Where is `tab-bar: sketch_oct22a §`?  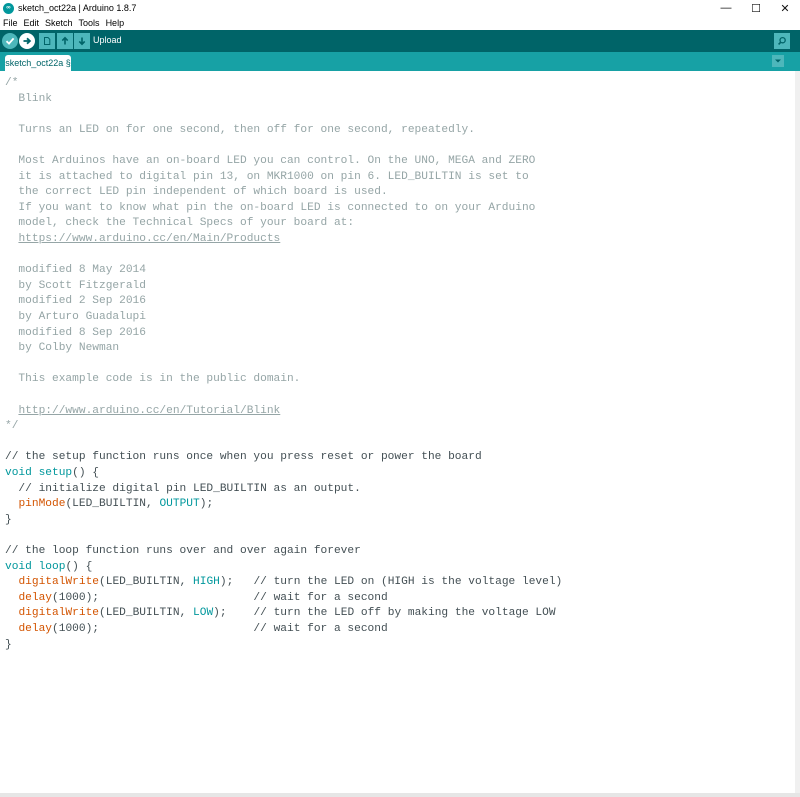
tab-bar: sketch_oct22a § is located at coordinates (400, 61).